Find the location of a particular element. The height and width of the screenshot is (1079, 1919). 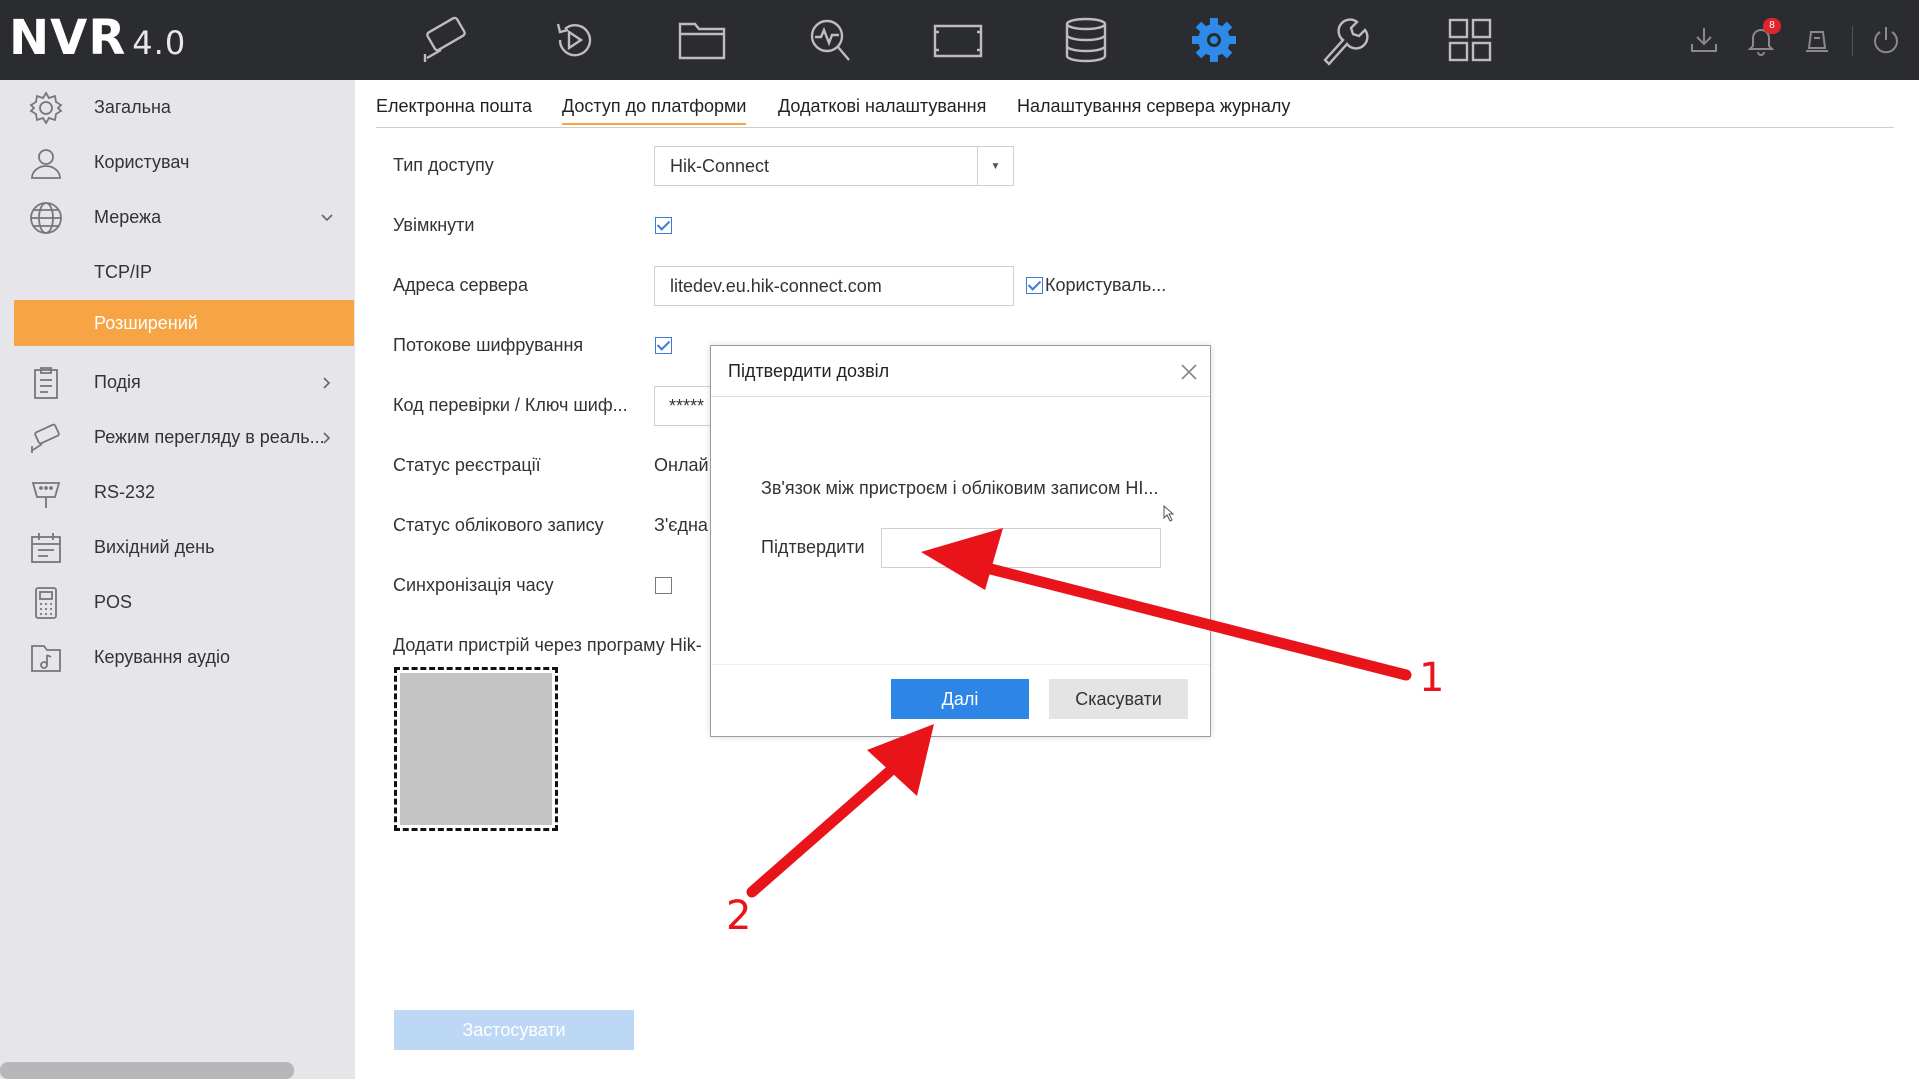

sidebar-item-network: Мережа is located at coordinates (177, 217).